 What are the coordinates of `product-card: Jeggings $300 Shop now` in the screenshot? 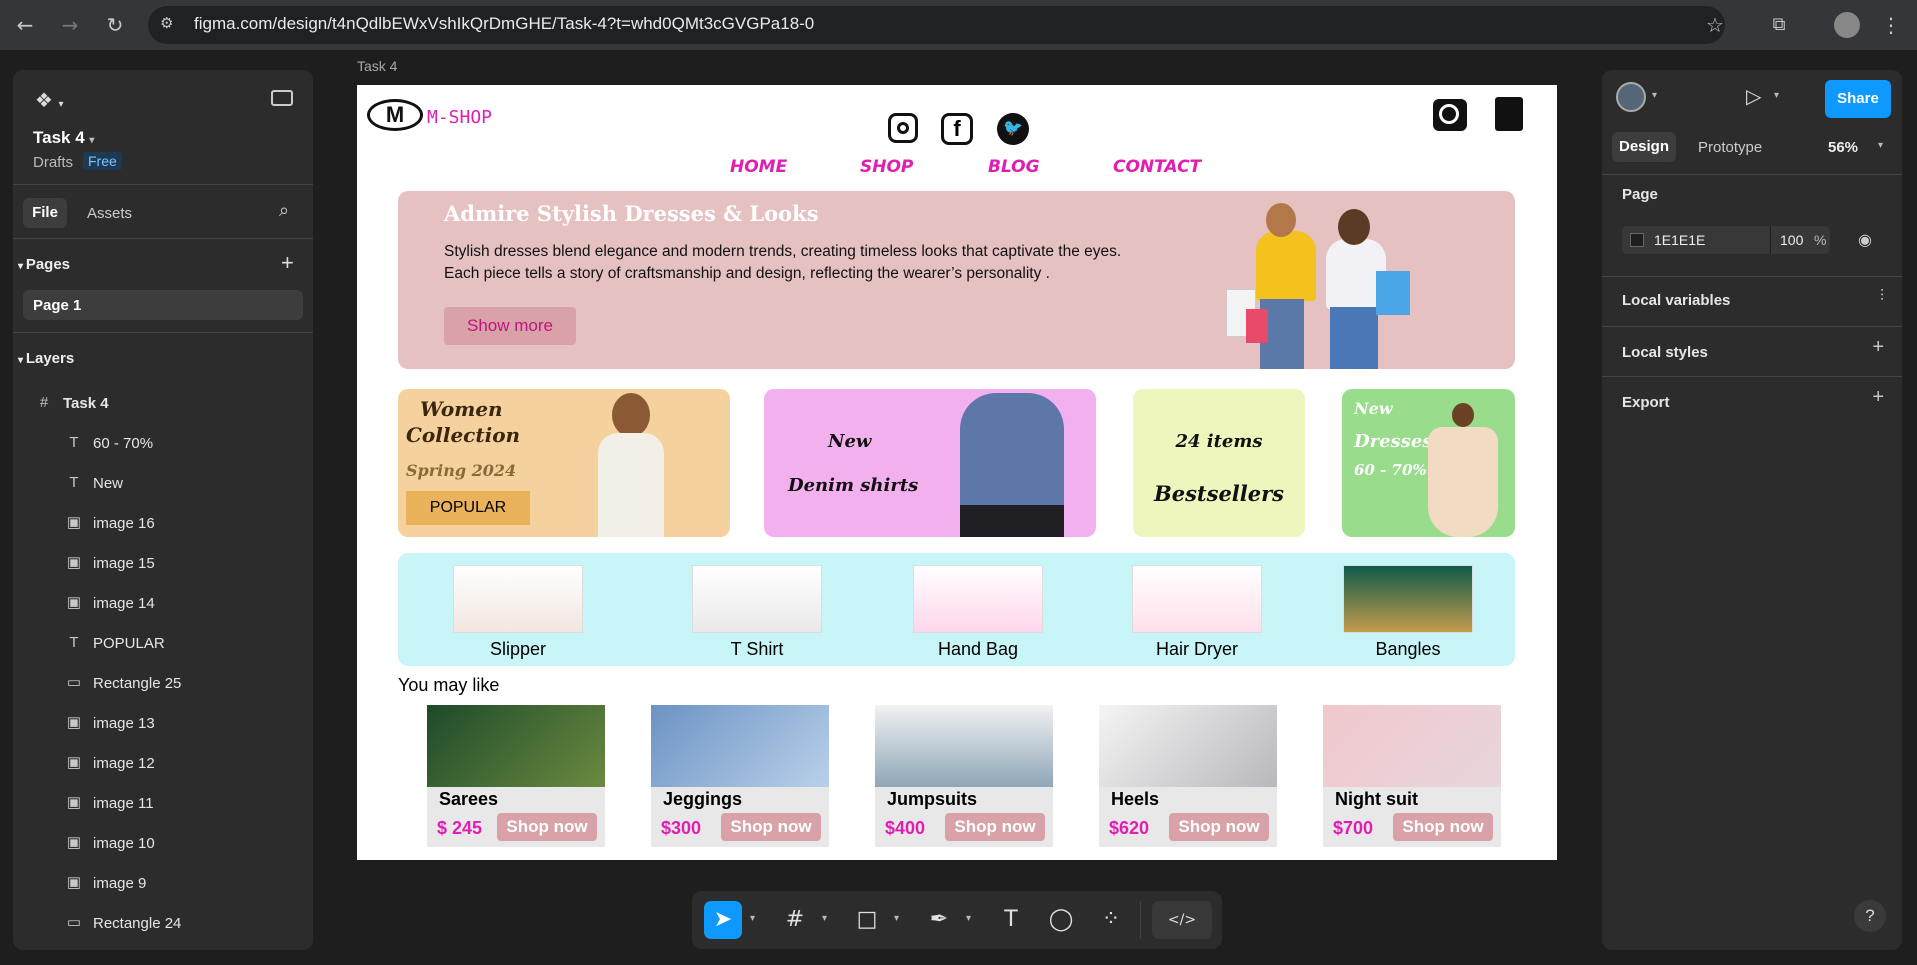 It's located at (740, 776).